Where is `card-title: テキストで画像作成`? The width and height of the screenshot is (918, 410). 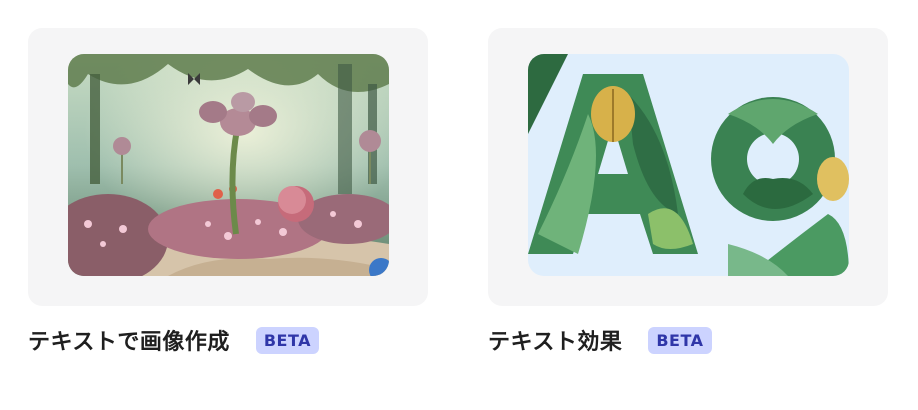
card-title: テキストで画像作成 is located at coordinates (129, 340).